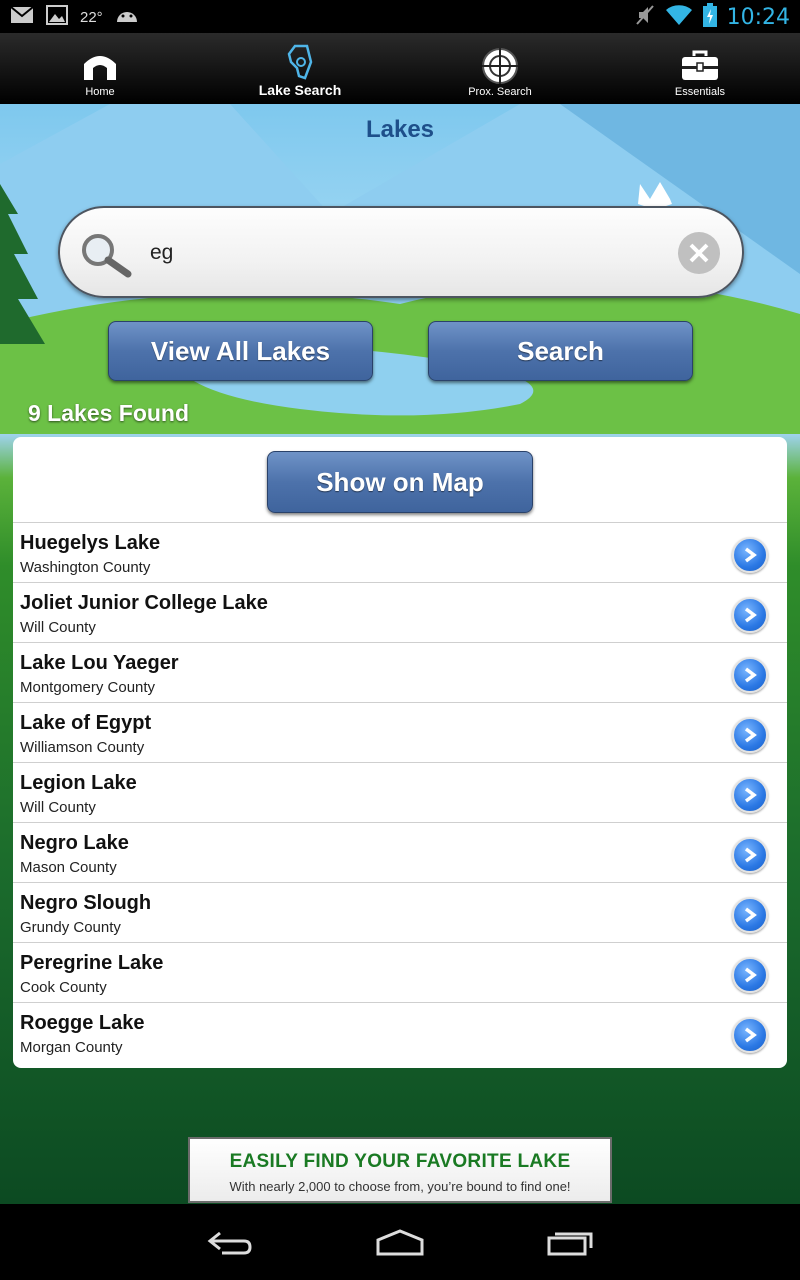 The width and height of the screenshot is (800, 1280). I want to click on page-title: Lakes, so click(400, 129).